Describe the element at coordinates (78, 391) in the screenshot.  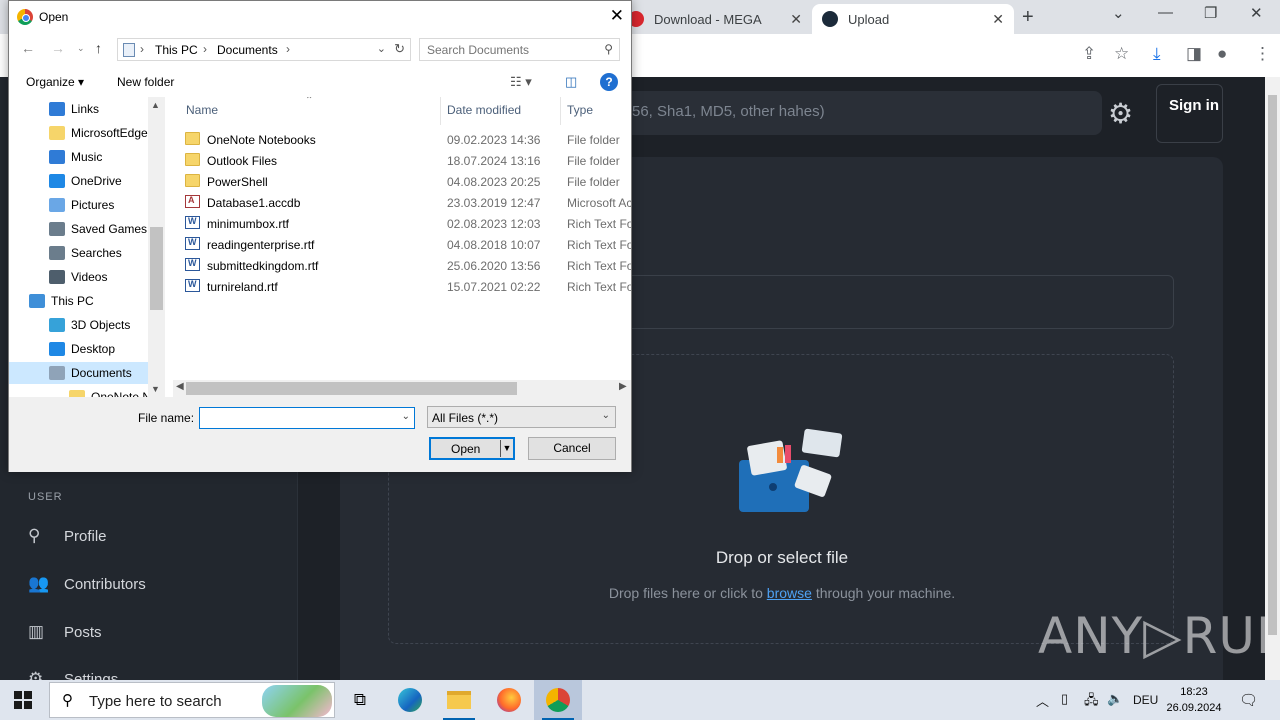
I see `tree-item: OneNote Not` at that location.